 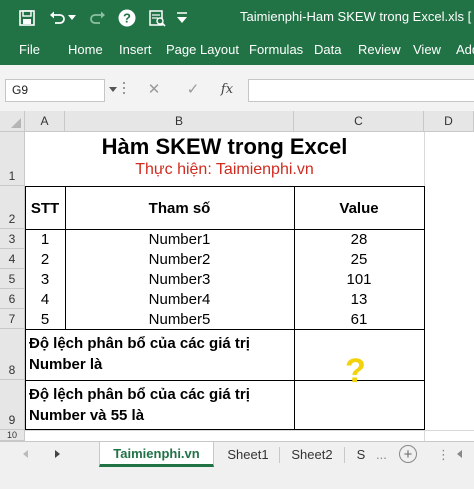 What do you see at coordinates (12, 259) in the screenshot?
I see `row-header-4: 4` at bounding box center [12, 259].